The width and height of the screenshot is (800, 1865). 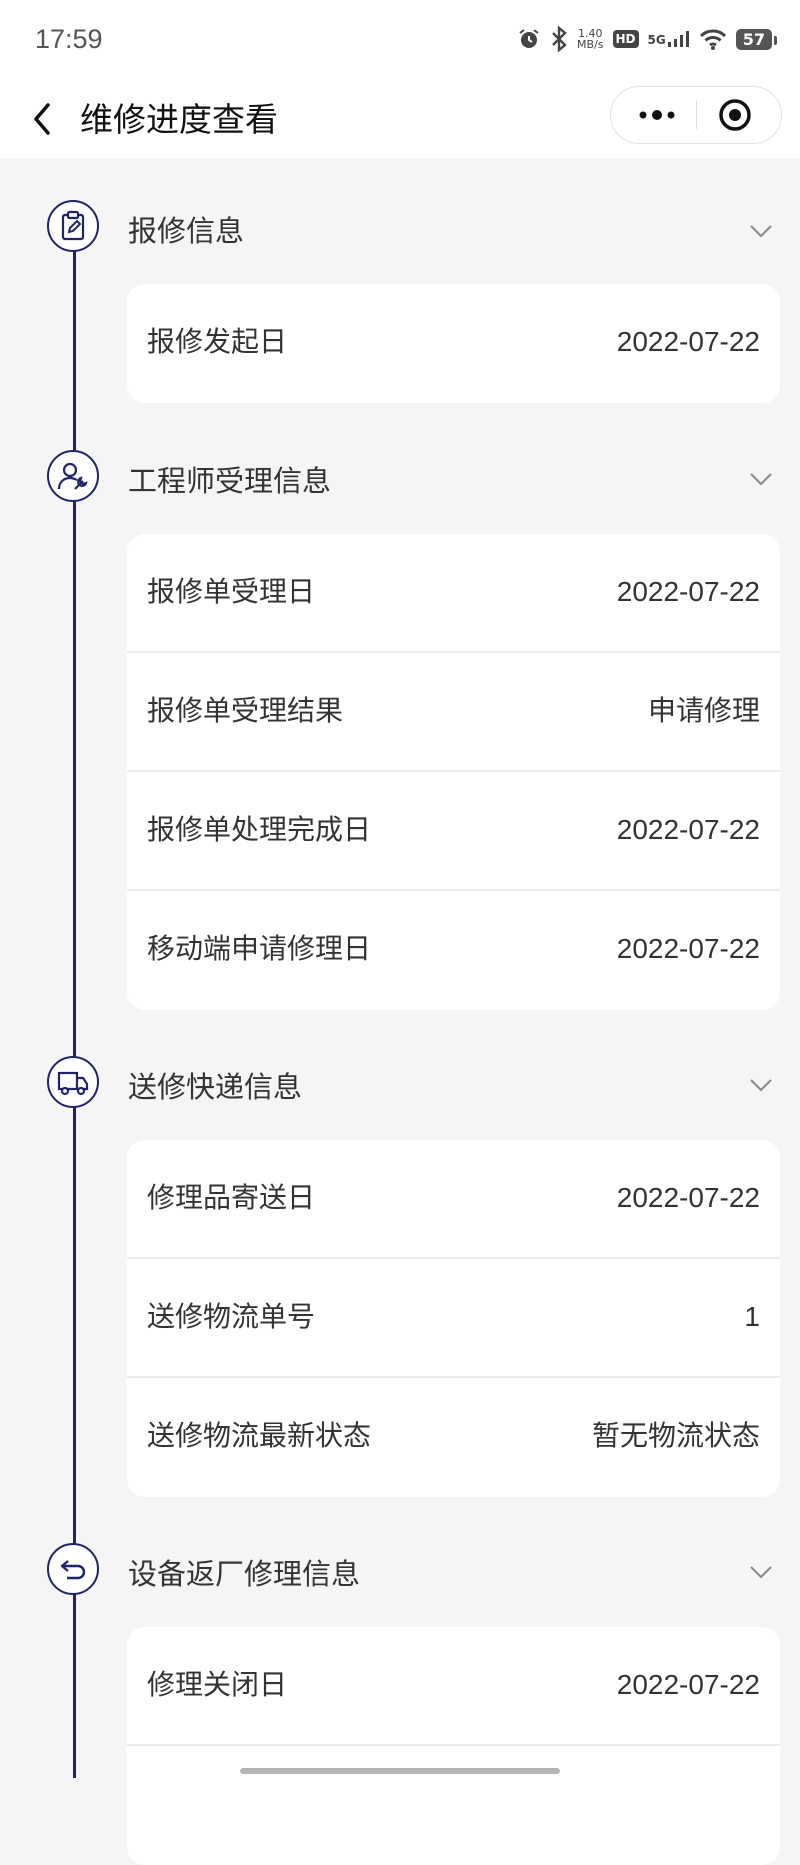 What do you see at coordinates (217, 341) in the screenshot?
I see `row-label: 报修发起日` at bounding box center [217, 341].